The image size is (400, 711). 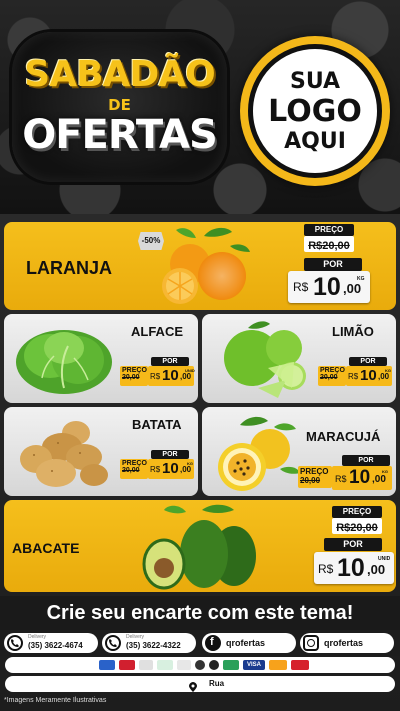 What do you see at coordinates (200, 665) in the screenshot?
I see `payment-methods-bar: VISA` at bounding box center [200, 665].